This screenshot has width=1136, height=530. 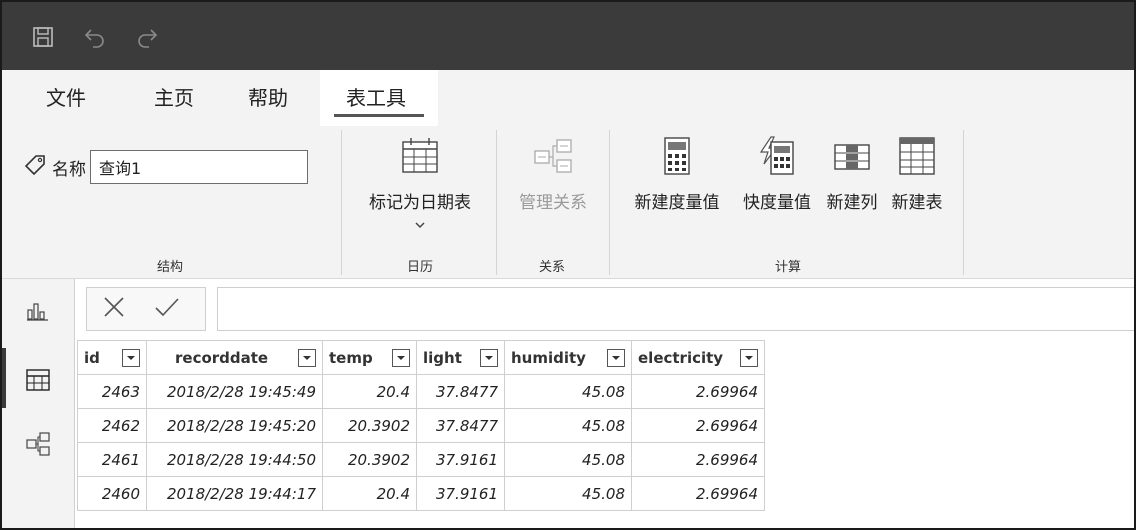 What do you see at coordinates (675, 309) in the screenshot?
I see `formula-input` at bounding box center [675, 309].